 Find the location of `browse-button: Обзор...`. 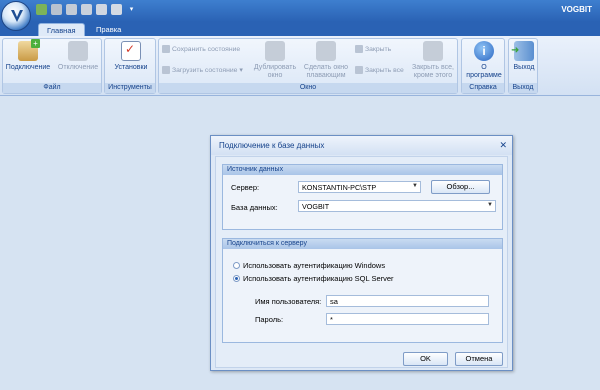

browse-button: Обзор... is located at coordinates (460, 187).